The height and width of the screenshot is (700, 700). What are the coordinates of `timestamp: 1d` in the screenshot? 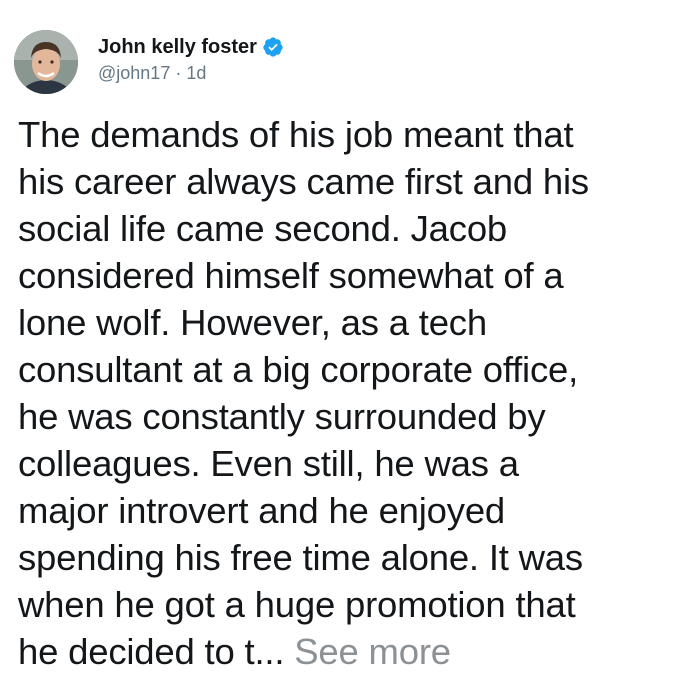 It's located at (196, 73).